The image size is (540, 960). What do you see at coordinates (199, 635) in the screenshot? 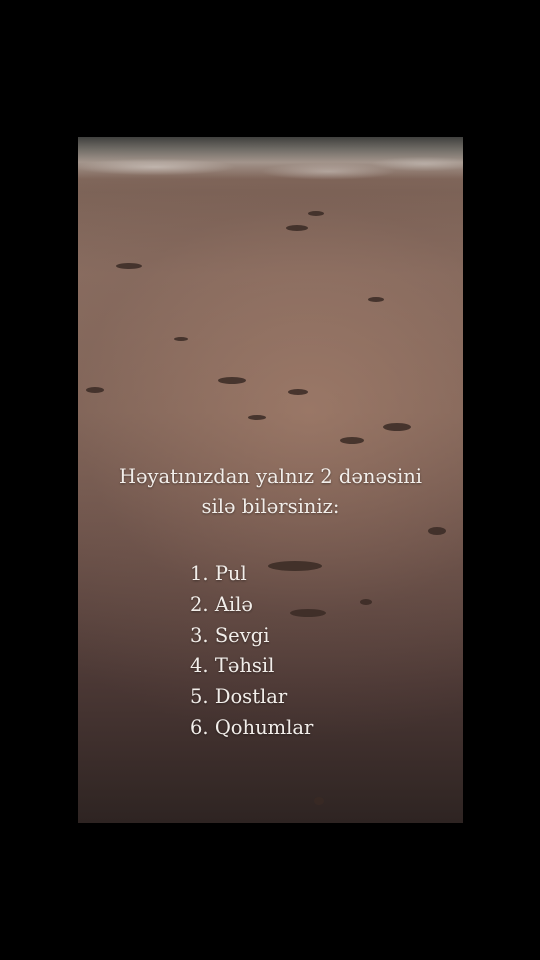
I see `item-number: 3.` at bounding box center [199, 635].